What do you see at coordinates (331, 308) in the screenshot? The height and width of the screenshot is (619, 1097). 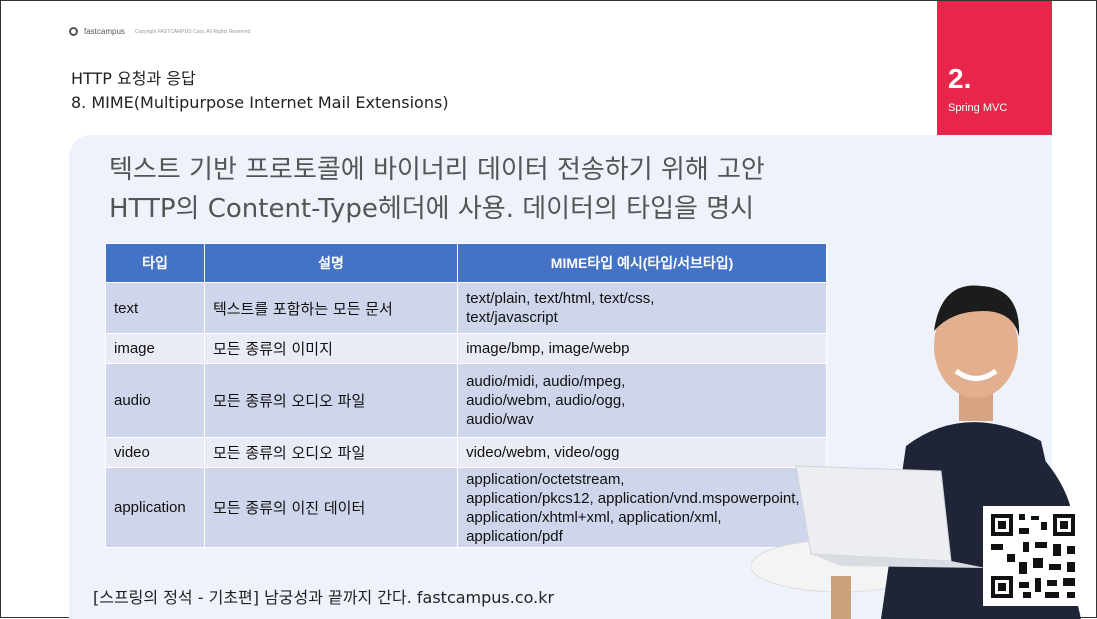 I see `cell-description: 텍스트를 포함하는 모든 문서` at bounding box center [331, 308].